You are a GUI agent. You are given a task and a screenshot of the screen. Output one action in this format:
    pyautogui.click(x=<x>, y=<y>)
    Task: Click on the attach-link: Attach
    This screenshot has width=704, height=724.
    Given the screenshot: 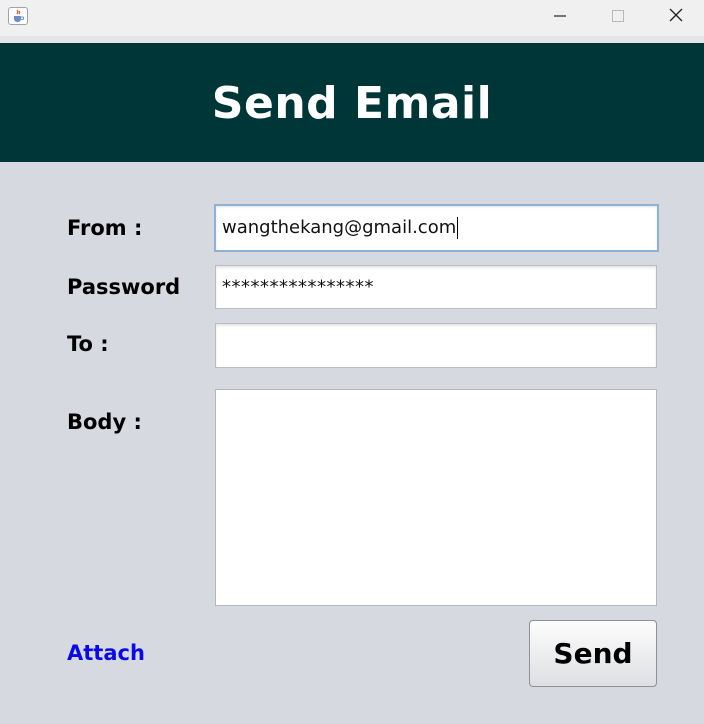 What is the action you would take?
    pyautogui.click(x=106, y=653)
    